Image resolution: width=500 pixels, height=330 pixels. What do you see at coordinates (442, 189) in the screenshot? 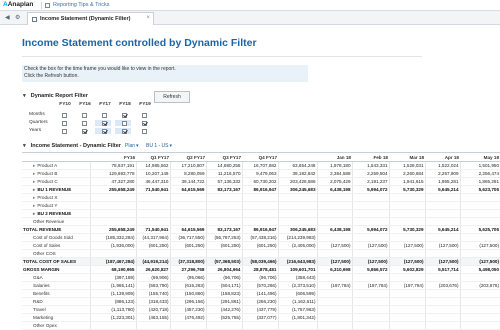
I see `data-cell: 5,645,214` at bounding box center [442, 189].